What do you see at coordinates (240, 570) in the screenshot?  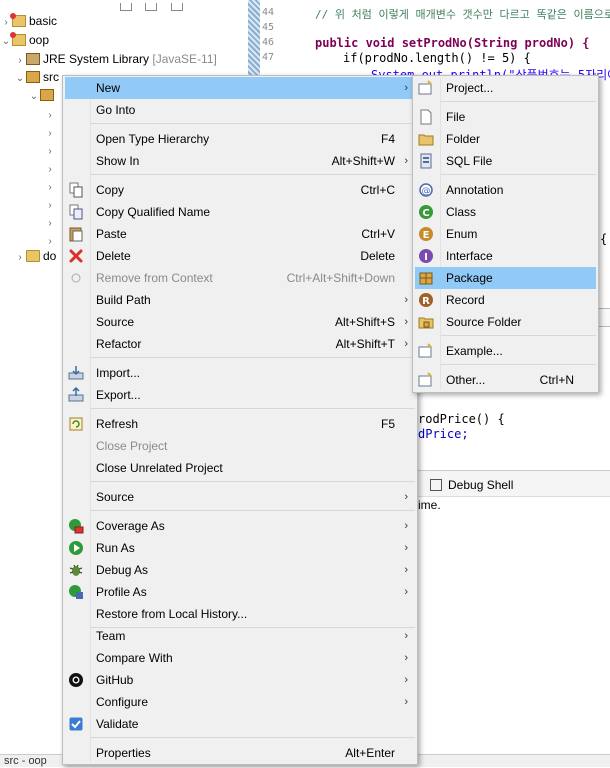 I see `menu-item-debug-as: Debug As ›` at bounding box center [240, 570].